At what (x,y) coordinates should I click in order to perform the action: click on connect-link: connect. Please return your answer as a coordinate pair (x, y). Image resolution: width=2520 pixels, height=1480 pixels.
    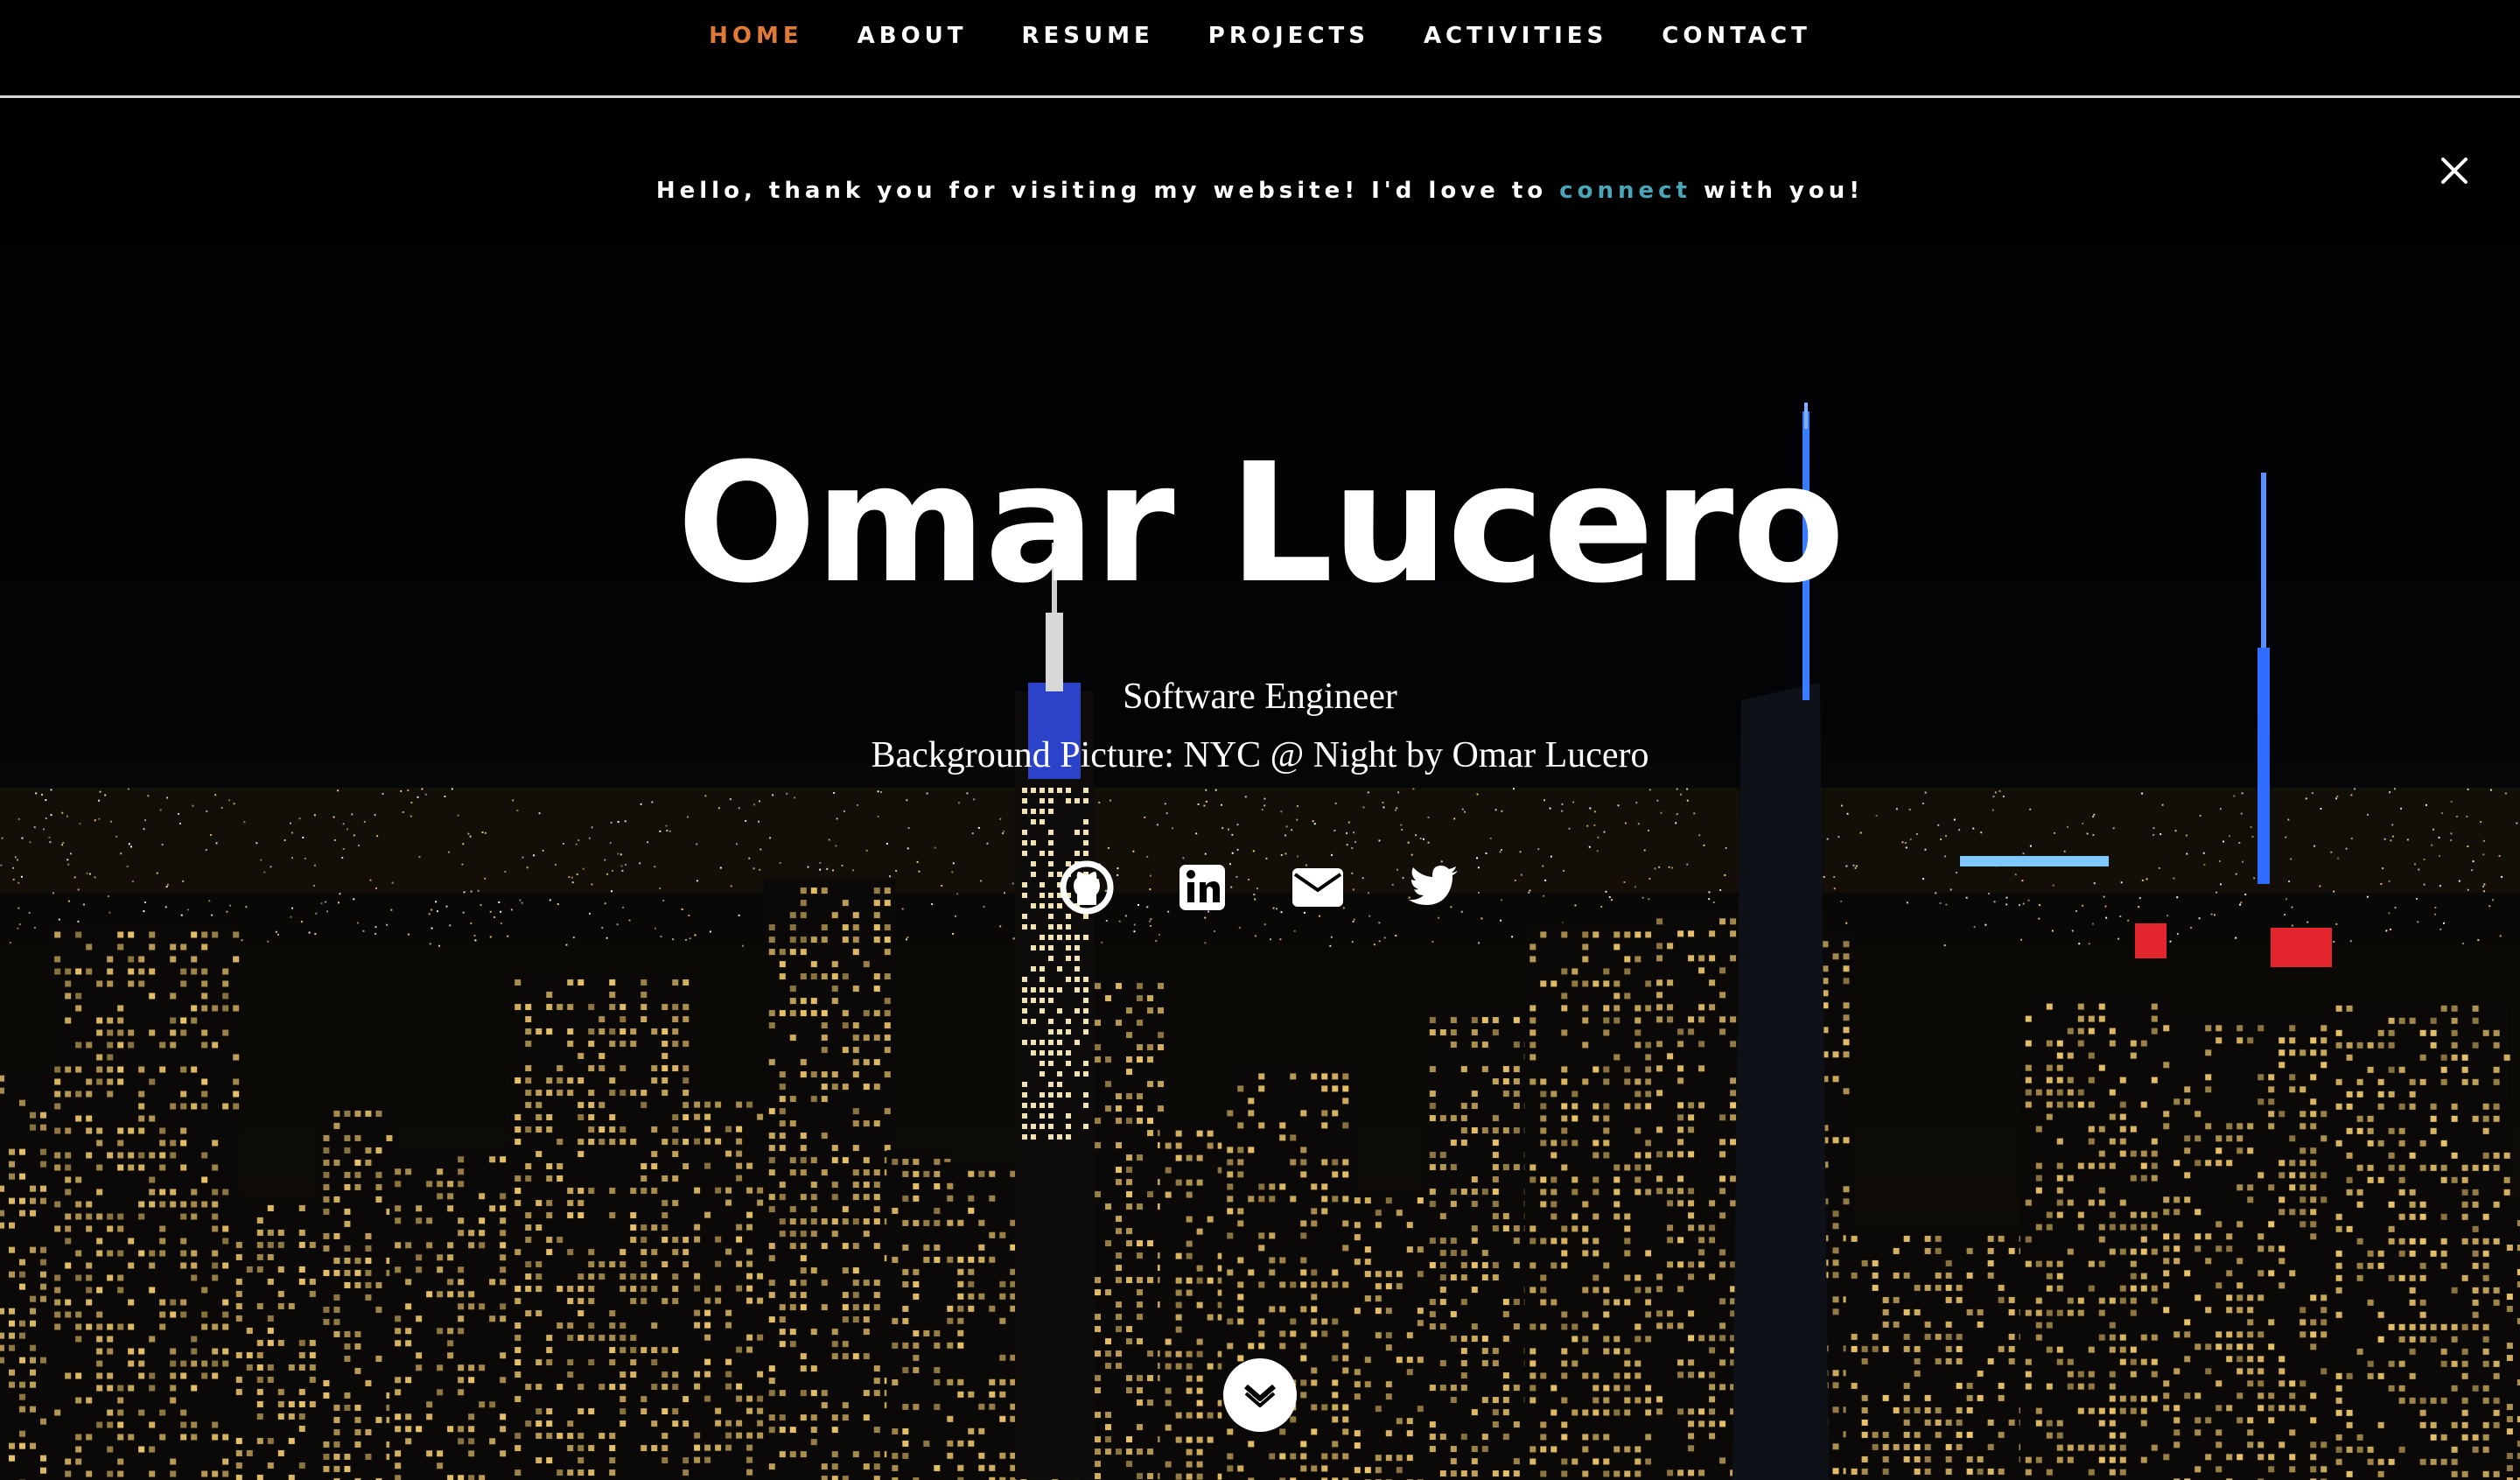
    Looking at the image, I should click on (1625, 191).